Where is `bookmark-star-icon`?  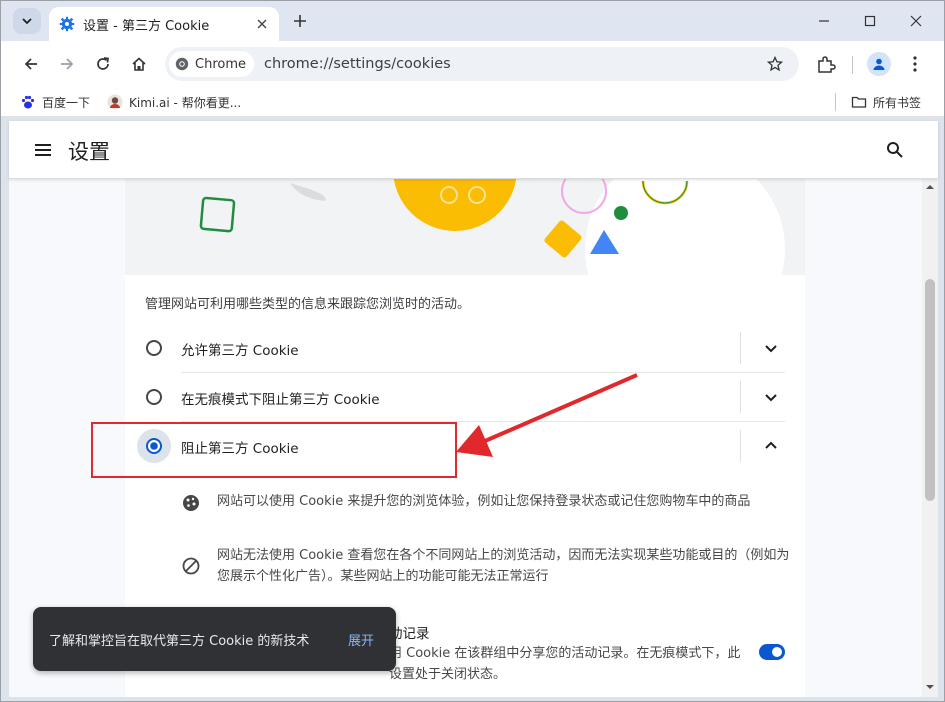
bookmark-star-icon is located at coordinates (775, 64).